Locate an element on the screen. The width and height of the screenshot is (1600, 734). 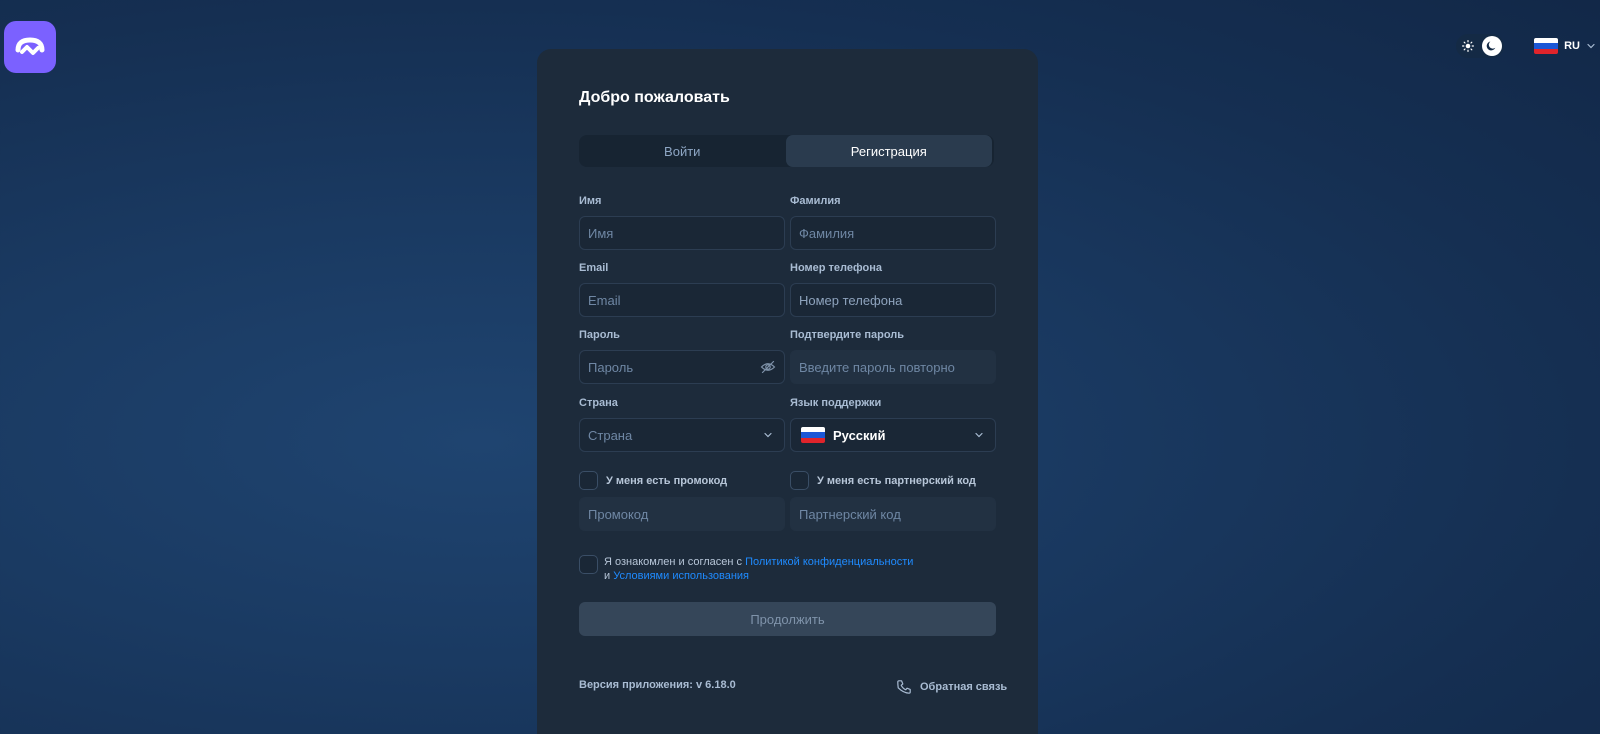
feedback-label: Обратная связь is located at coordinates (964, 687).